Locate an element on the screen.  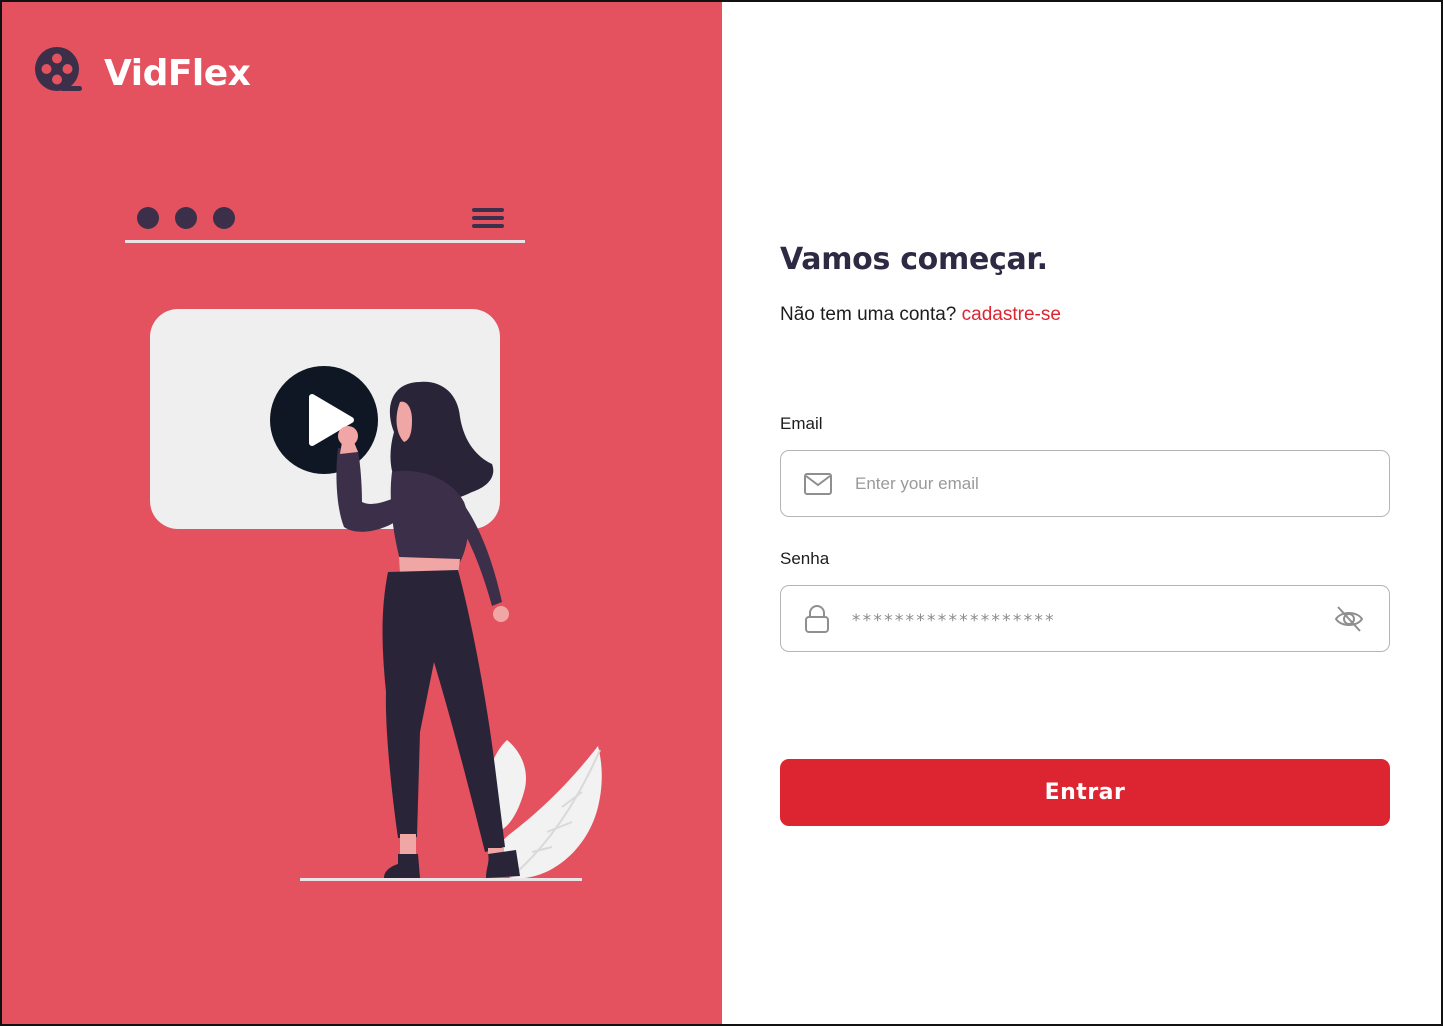
email-input is located at coordinates (1086, 483).